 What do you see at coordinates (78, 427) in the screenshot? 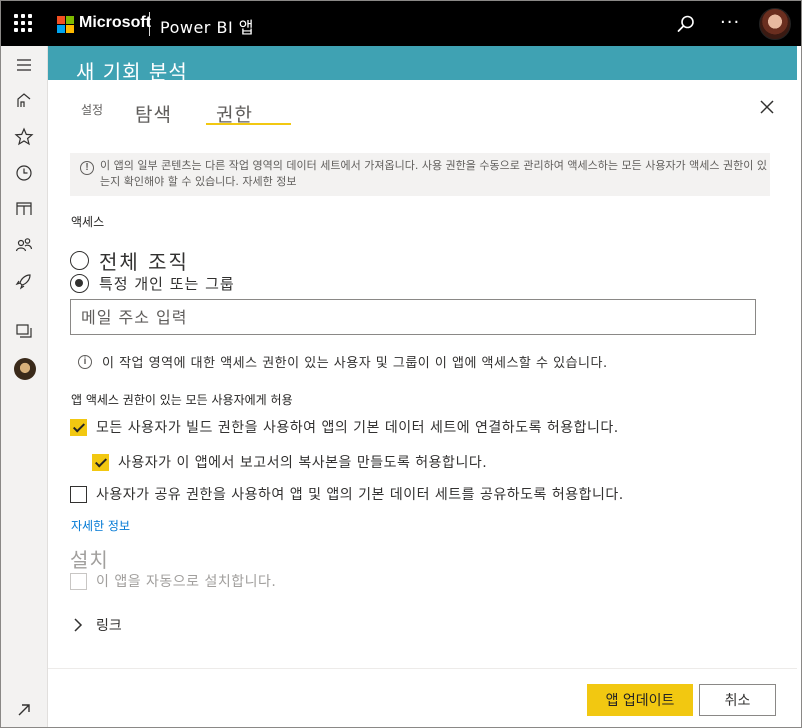
I see `build-permission-checkbox` at bounding box center [78, 427].